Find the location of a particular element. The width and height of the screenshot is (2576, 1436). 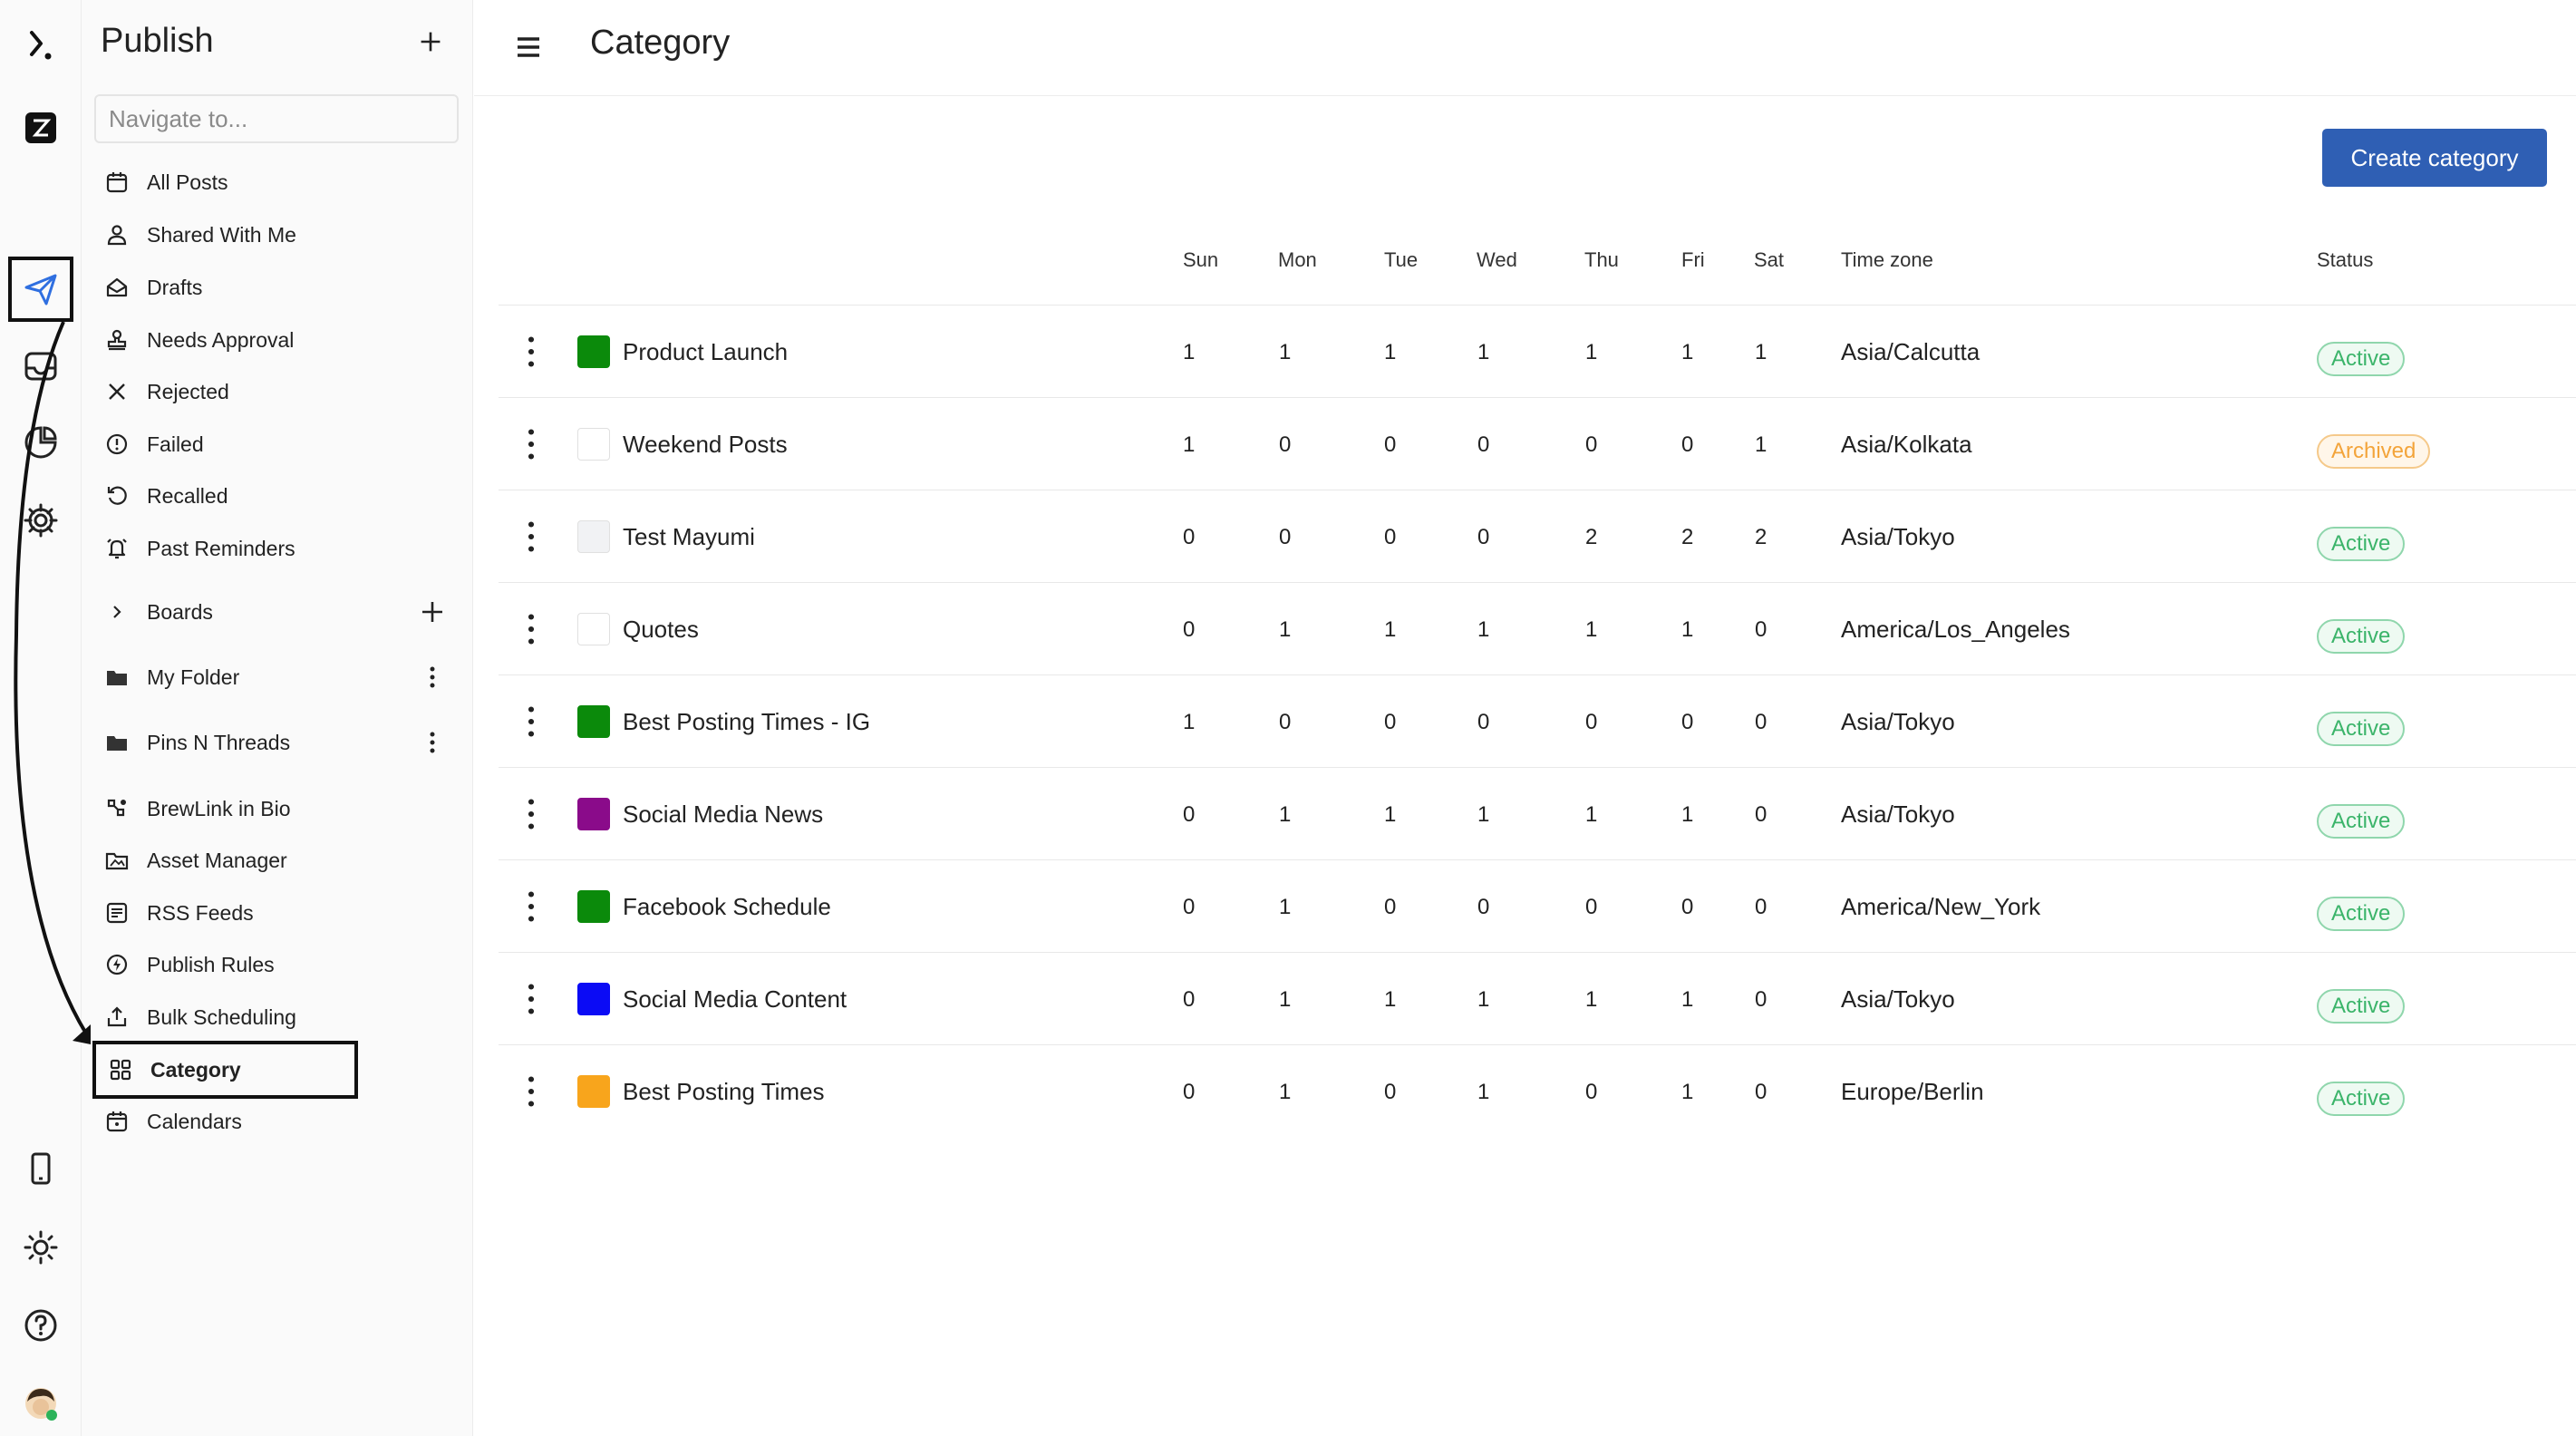

sidebar-item-all-posts: All Posts is located at coordinates (166, 182).